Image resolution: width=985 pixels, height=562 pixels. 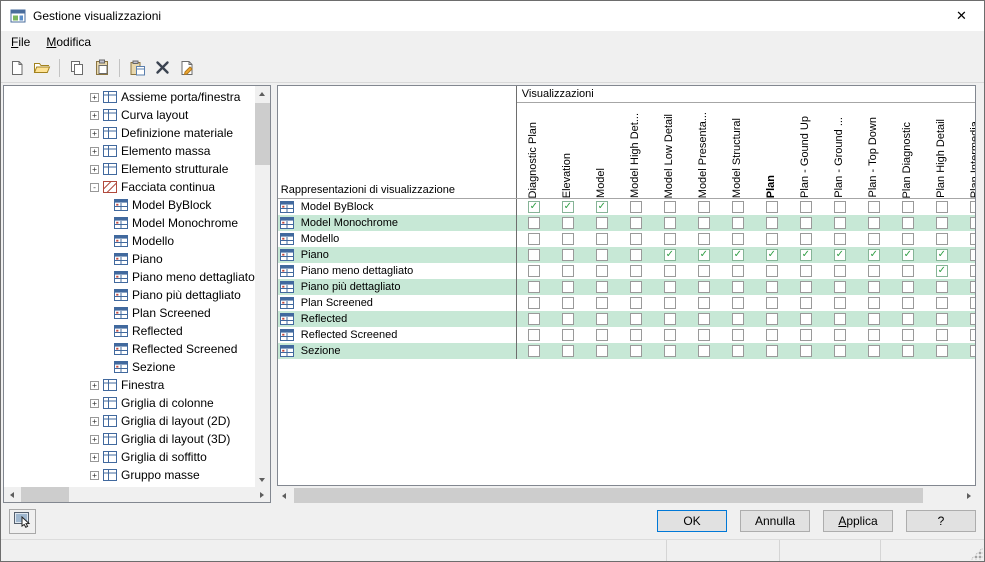 I want to click on tree-item-finestra: + Finestra, so click(x=129, y=385).